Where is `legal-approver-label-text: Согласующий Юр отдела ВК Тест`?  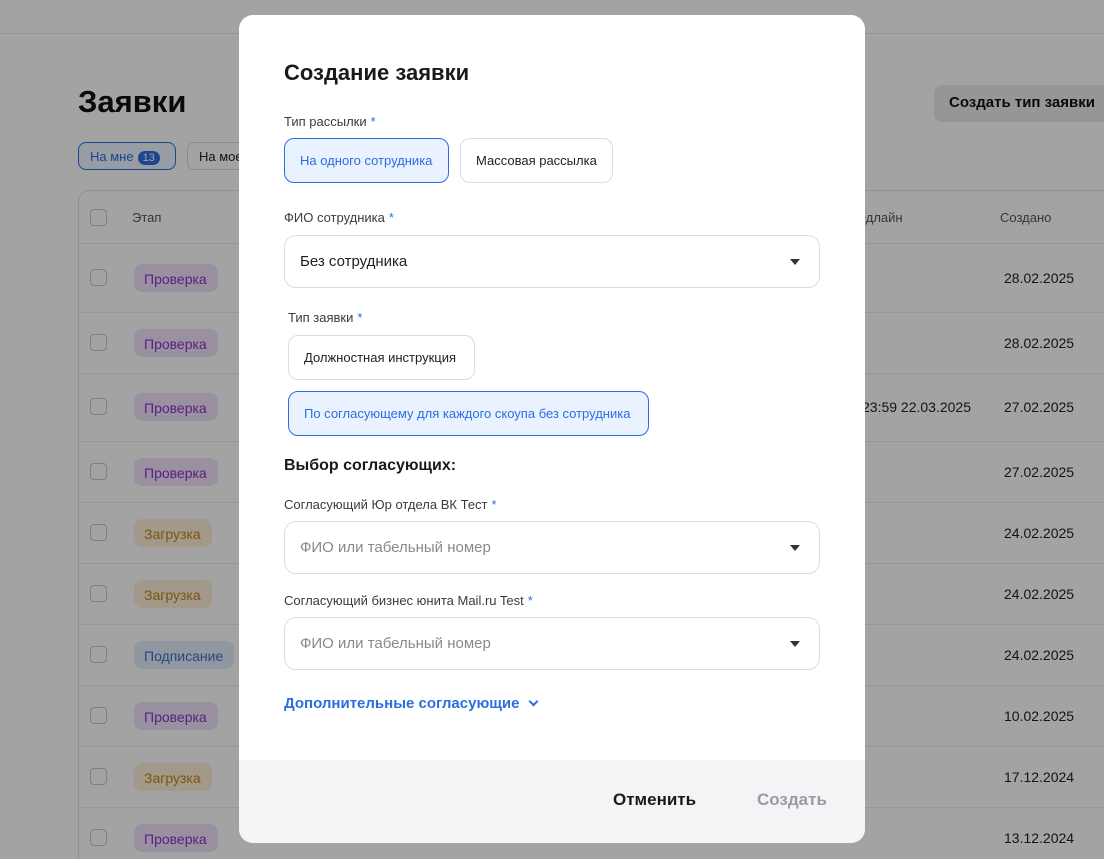
legal-approver-label-text: Согласующий Юр отдела ВК Тест is located at coordinates (386, 504).